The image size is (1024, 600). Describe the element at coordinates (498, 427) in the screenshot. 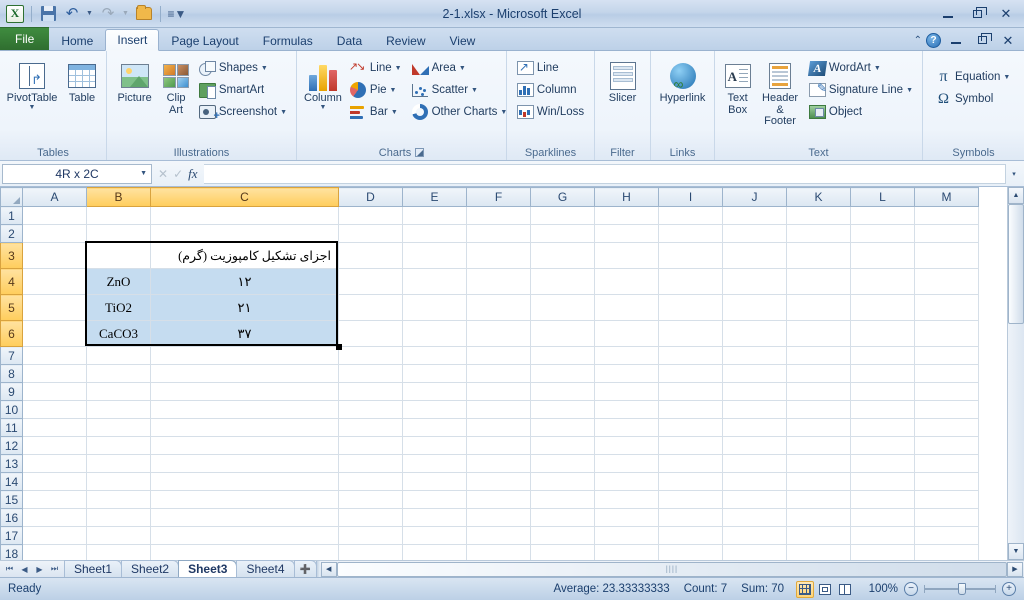

I see `cell-F11` at that location.